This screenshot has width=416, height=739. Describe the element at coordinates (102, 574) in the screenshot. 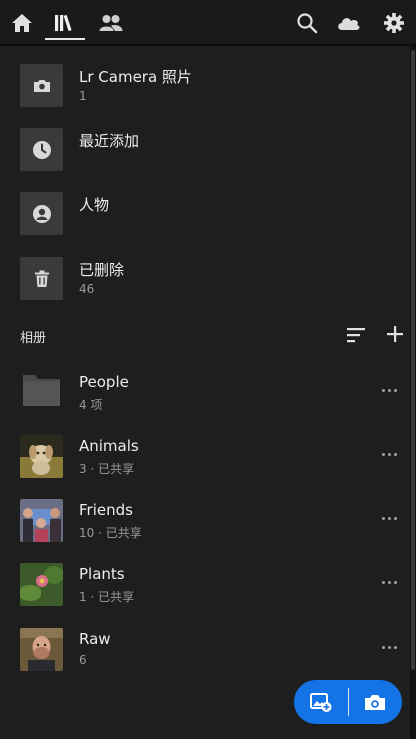

I see `album-title: Plants` at that location.